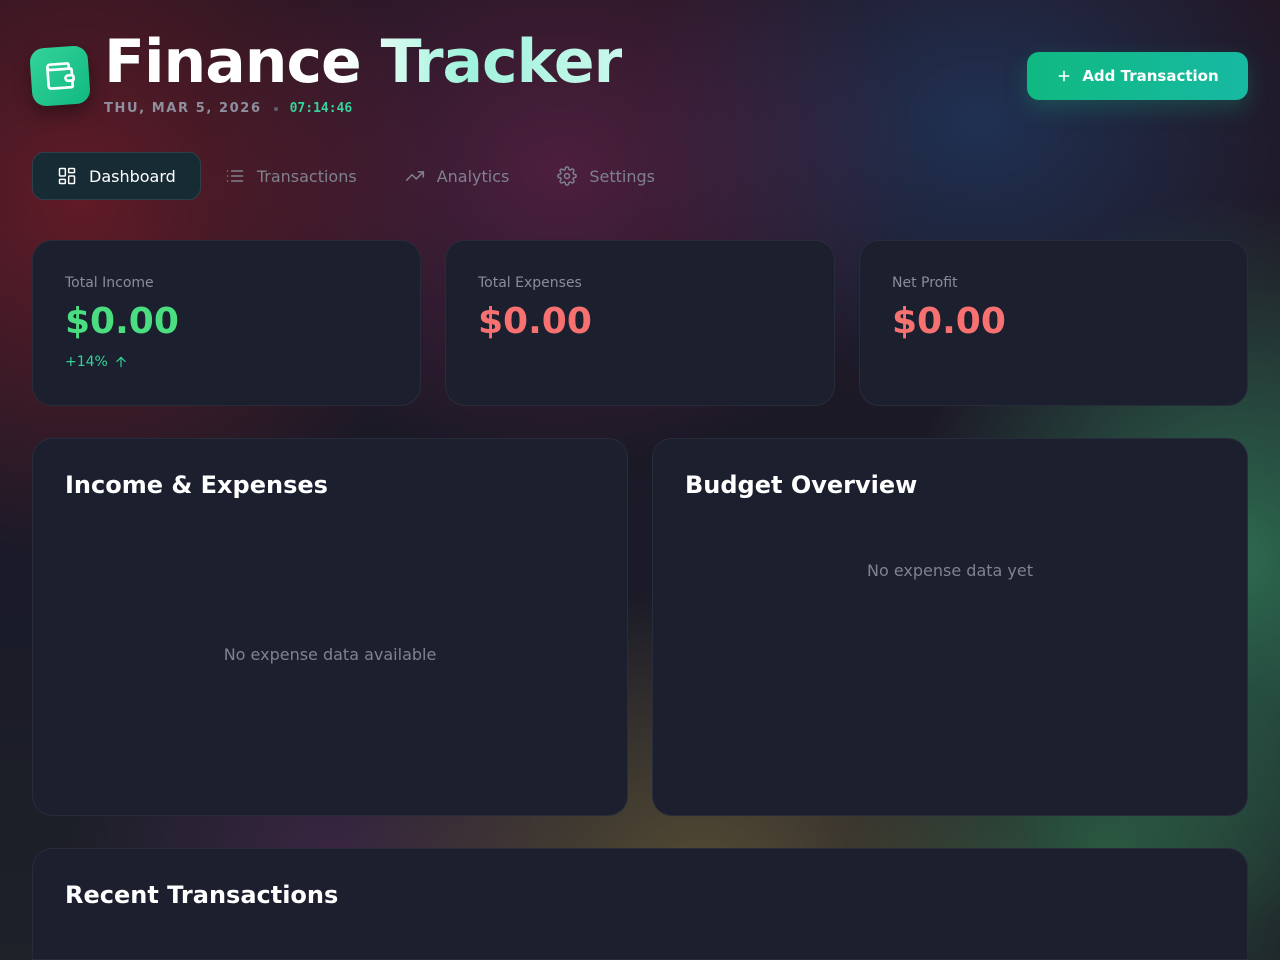 This screenshot has height=960, width=1280. What do you see at coordinates (640, 323) in the screenshot?
I see `total-expenses-card: Total Expenses $0.00` at bounding box center [640, 323].